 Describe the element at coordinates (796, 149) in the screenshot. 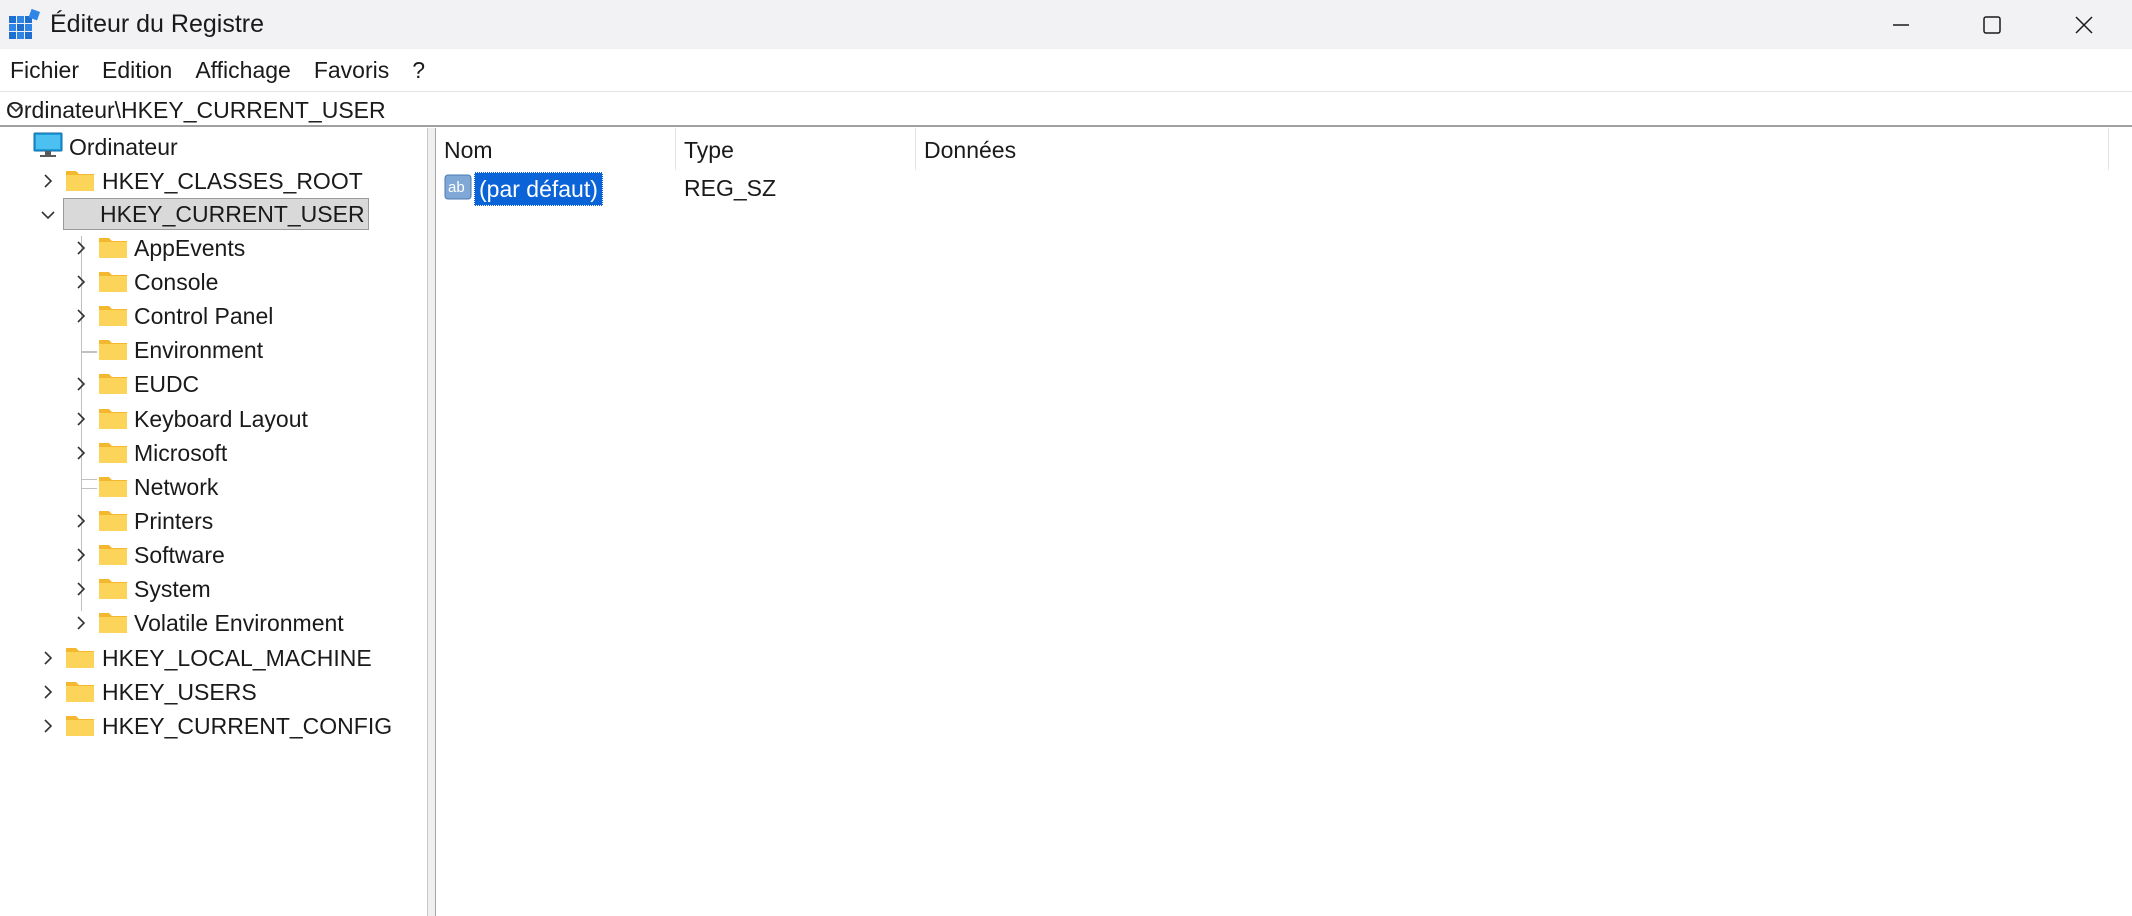

I see `column-header-type: Type` at that location.